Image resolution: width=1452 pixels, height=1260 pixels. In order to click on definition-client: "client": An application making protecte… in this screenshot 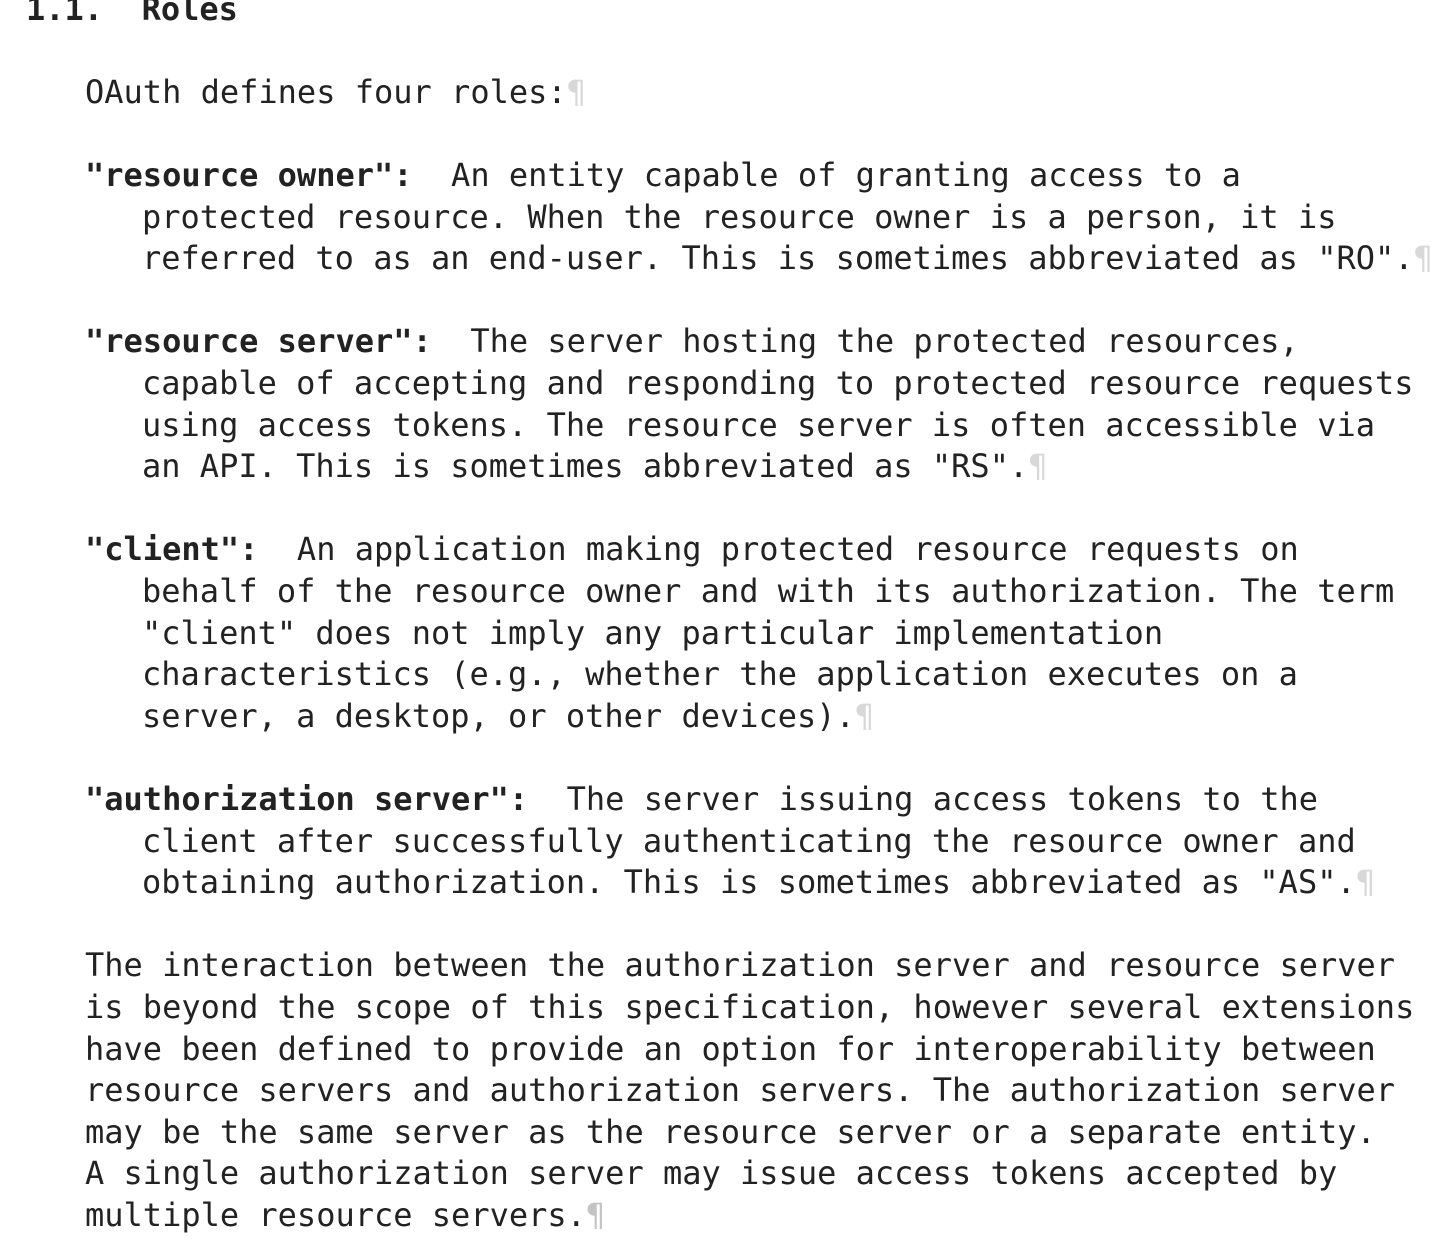, I will do `click(692, 549)`.